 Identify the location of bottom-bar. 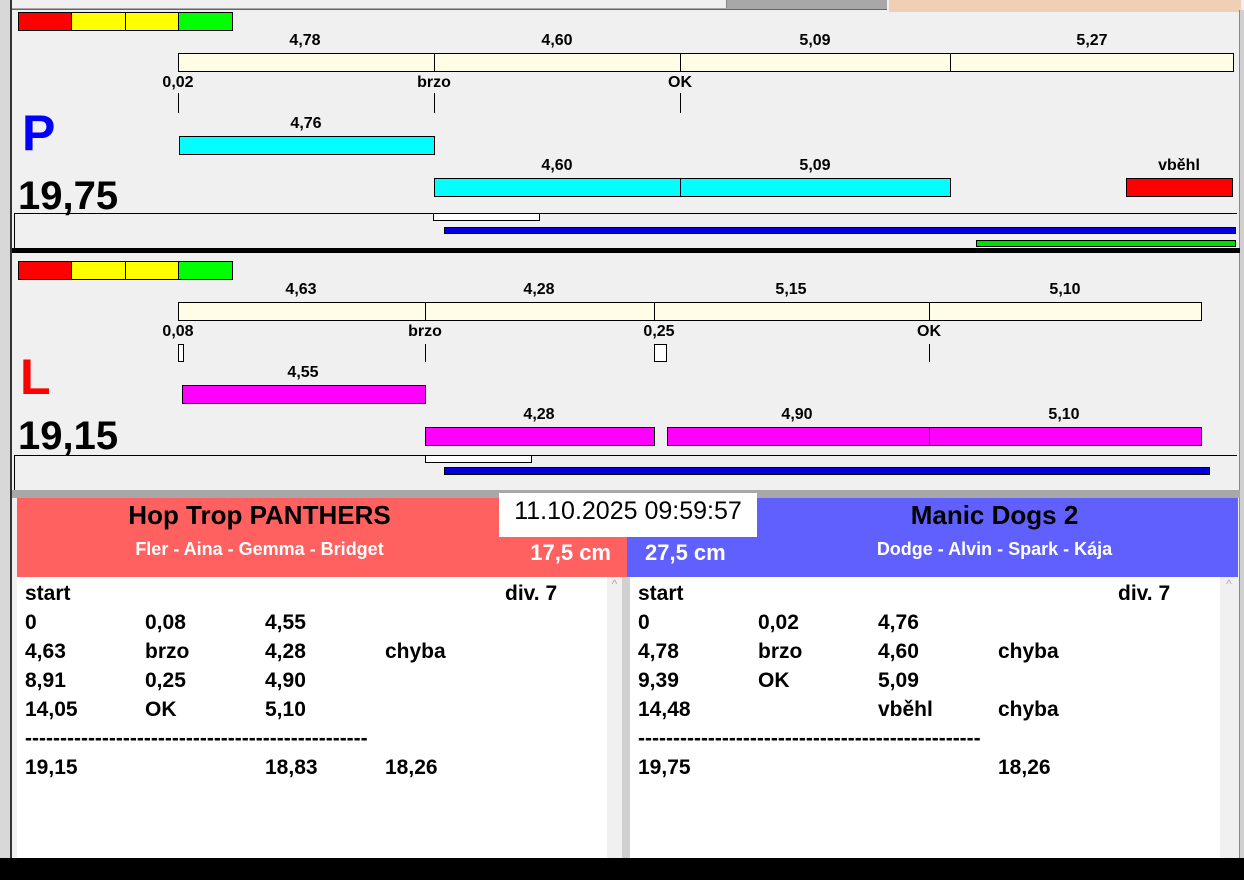
(622, 869).